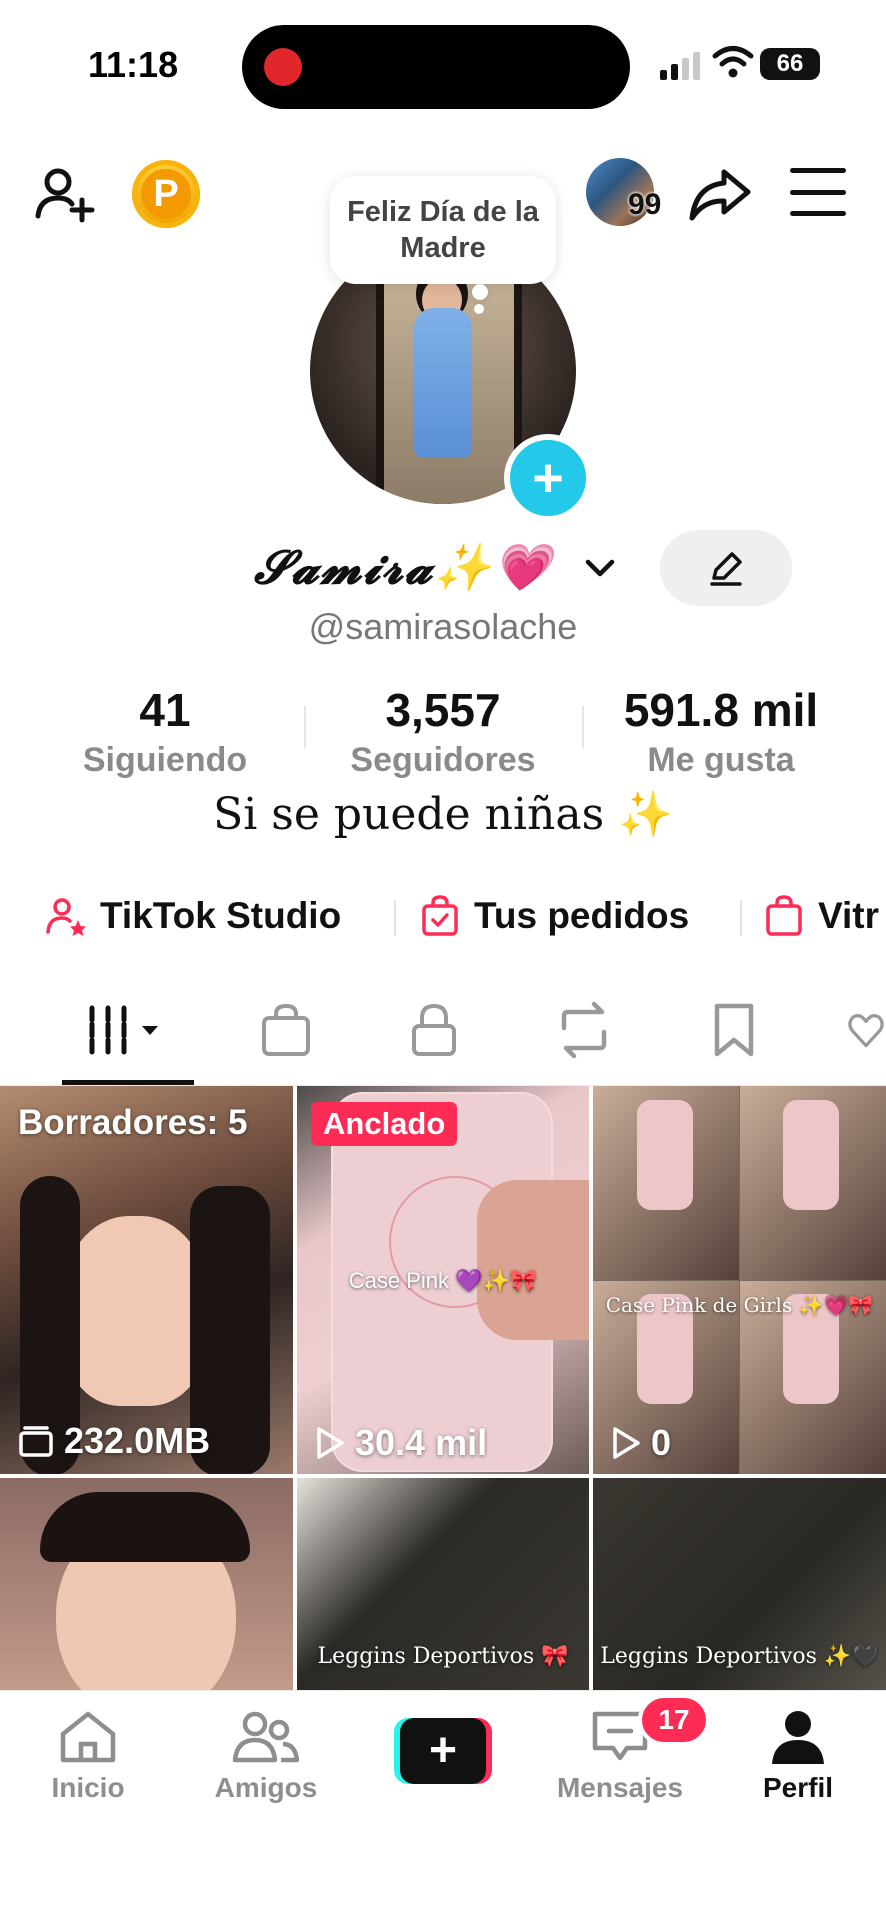  I want to click on profile-bio: Si se puede niñas ✨, so click(443, 814).